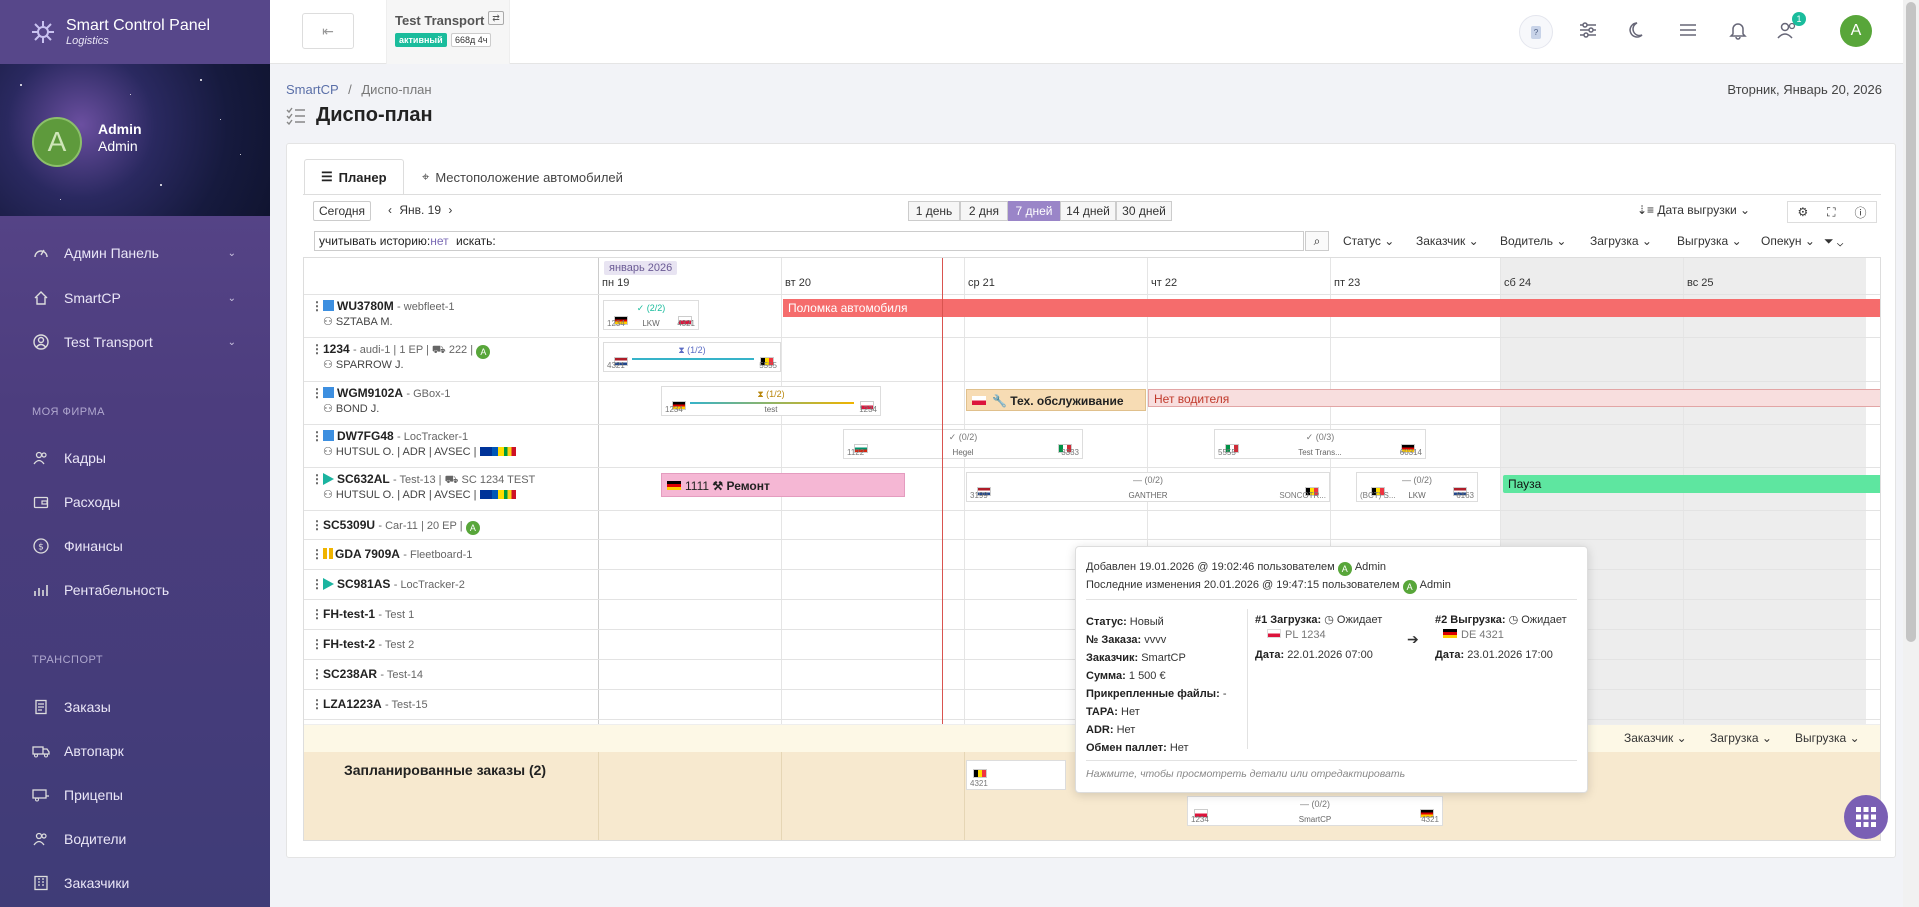 This screenshot has width=1919, height=907. Describe the element at coordinates (1536, 32) in the screenshot. I see `help-button: ?` at that location.